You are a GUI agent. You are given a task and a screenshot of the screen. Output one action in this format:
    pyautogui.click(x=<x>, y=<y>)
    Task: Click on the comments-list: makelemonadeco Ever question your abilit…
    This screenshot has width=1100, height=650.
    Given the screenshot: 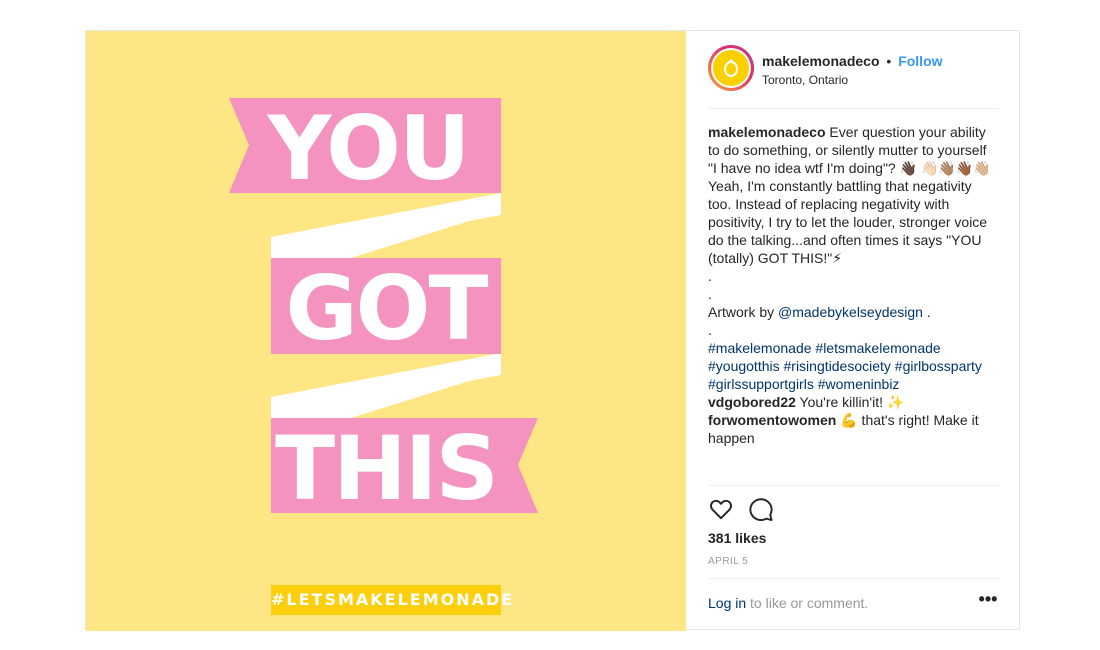 What is the action you would take?
    pyautogui.click(x=853, y=304)
    